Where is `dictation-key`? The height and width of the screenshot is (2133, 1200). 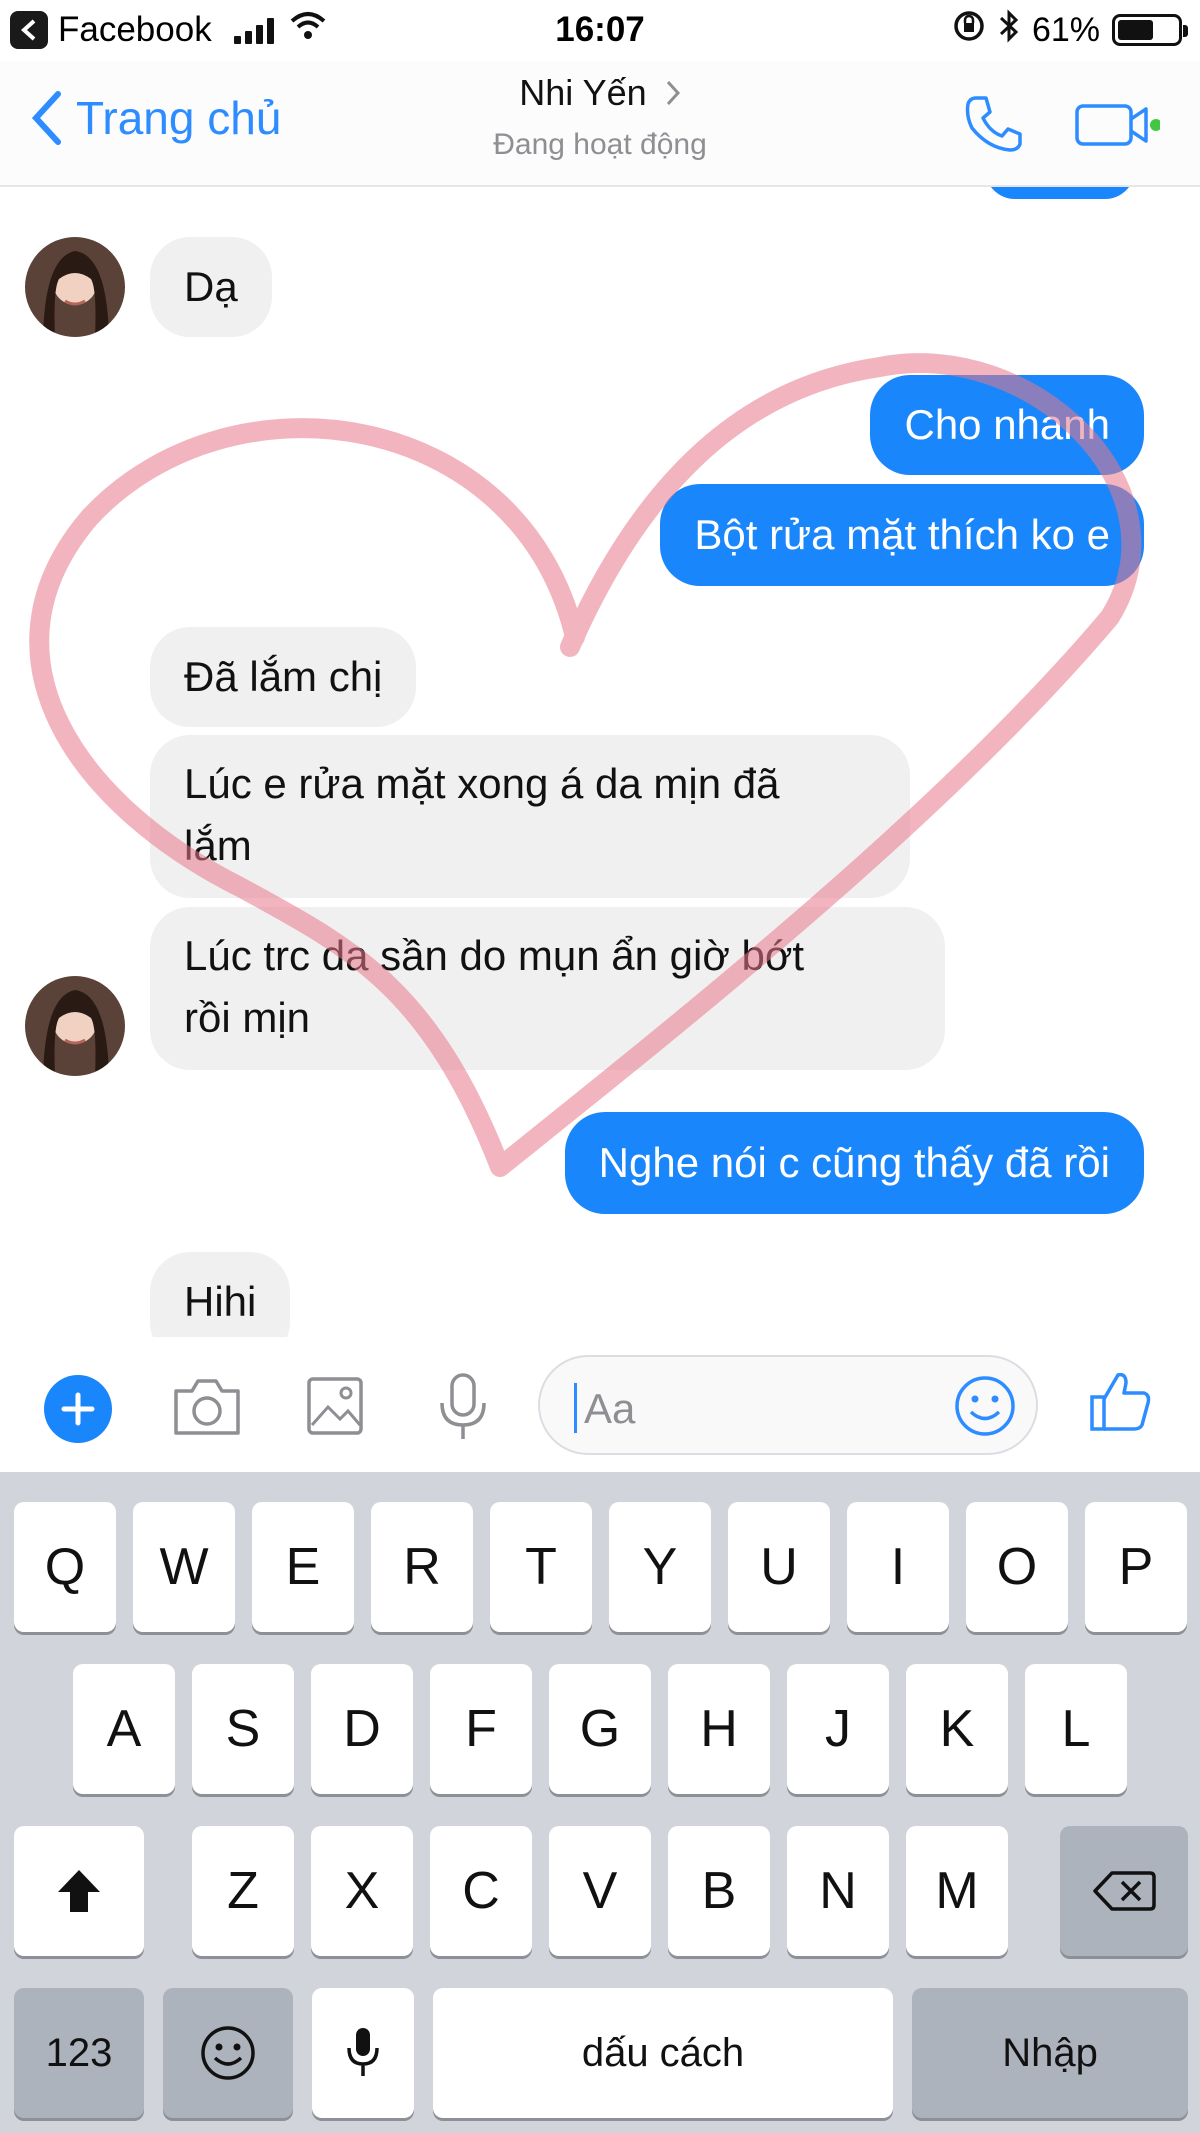 dictation-key is located at coordinates (363, 2053).